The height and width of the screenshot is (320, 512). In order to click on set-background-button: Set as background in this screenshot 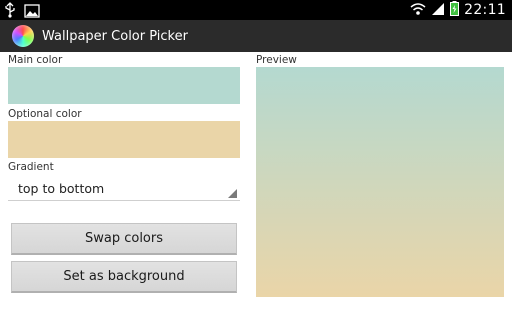, I will do `click(124, 277)`.